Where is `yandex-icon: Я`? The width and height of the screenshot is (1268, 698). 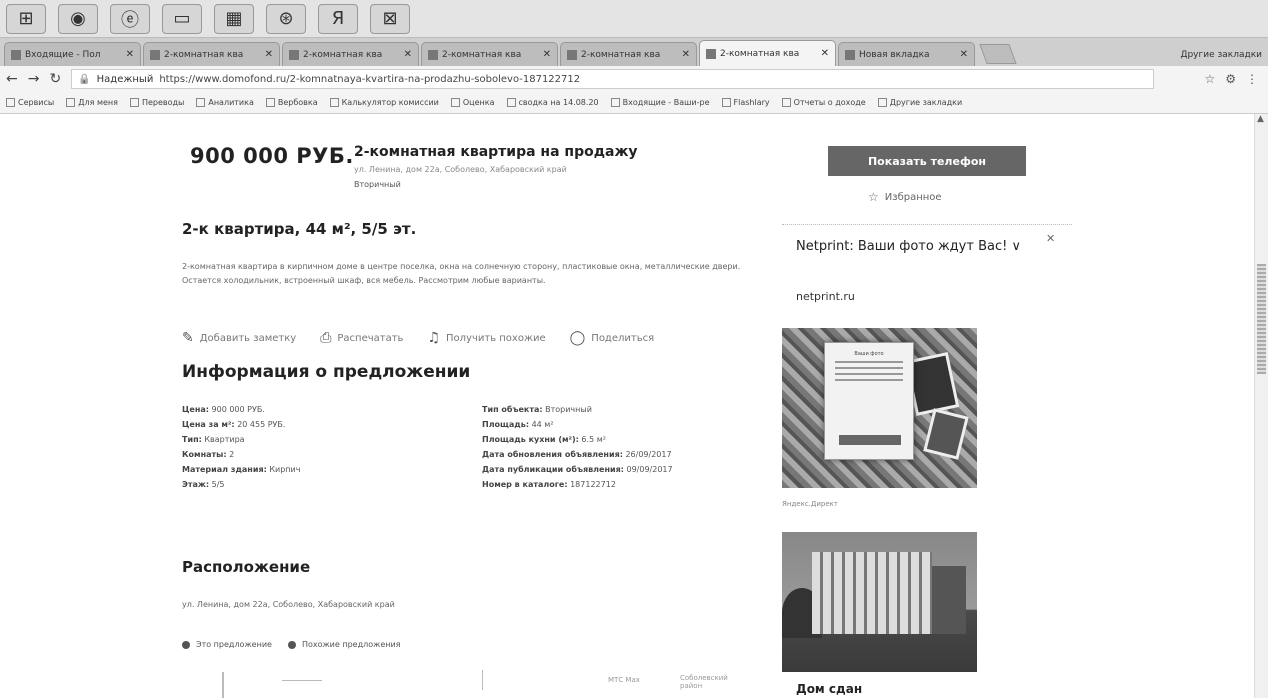
yandex-icon: Я is located at coordinates (338, 18).